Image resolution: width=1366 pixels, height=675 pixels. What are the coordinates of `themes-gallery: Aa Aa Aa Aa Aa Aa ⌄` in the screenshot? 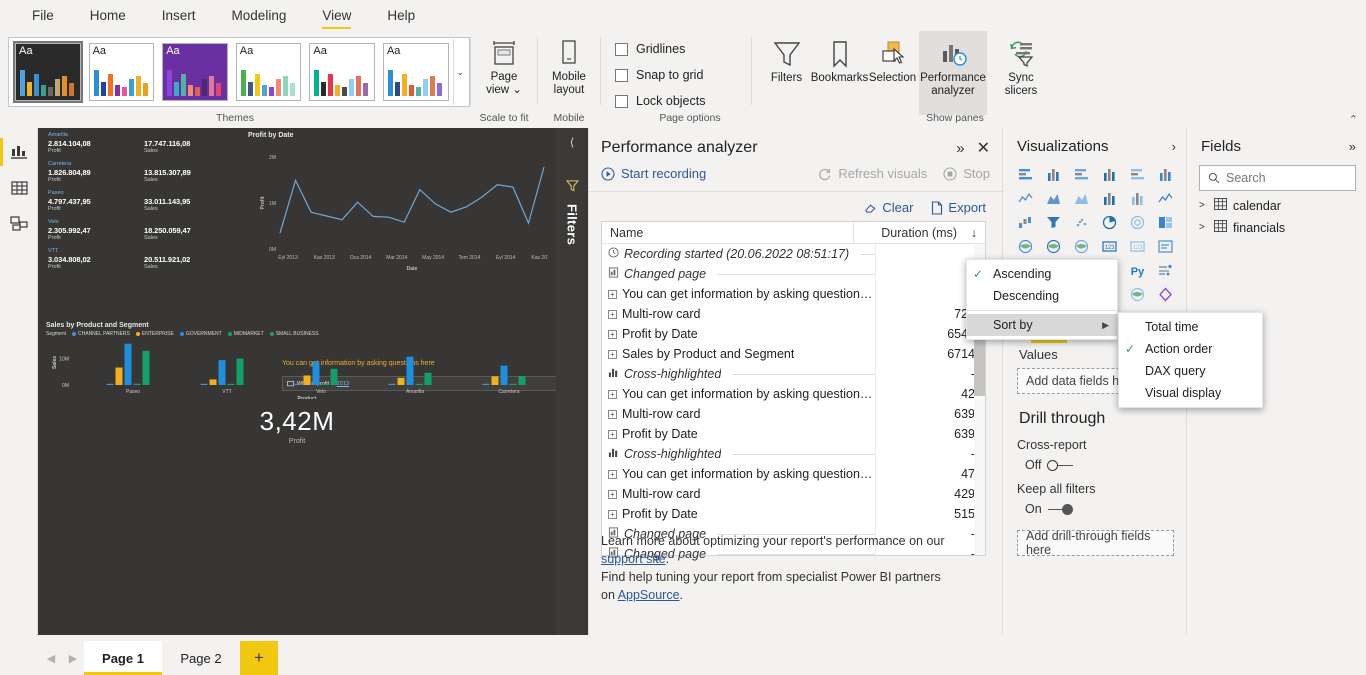 It's located at (239, 72).